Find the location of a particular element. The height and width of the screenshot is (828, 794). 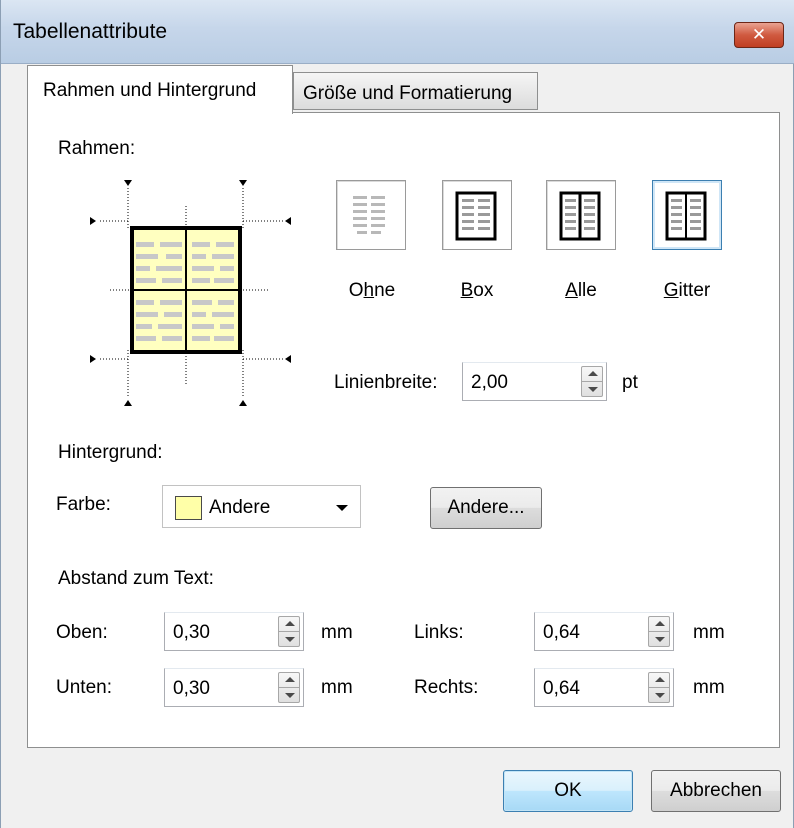

abstand-group-label: Abstand zum Text: is located at coordinates (140, 579).